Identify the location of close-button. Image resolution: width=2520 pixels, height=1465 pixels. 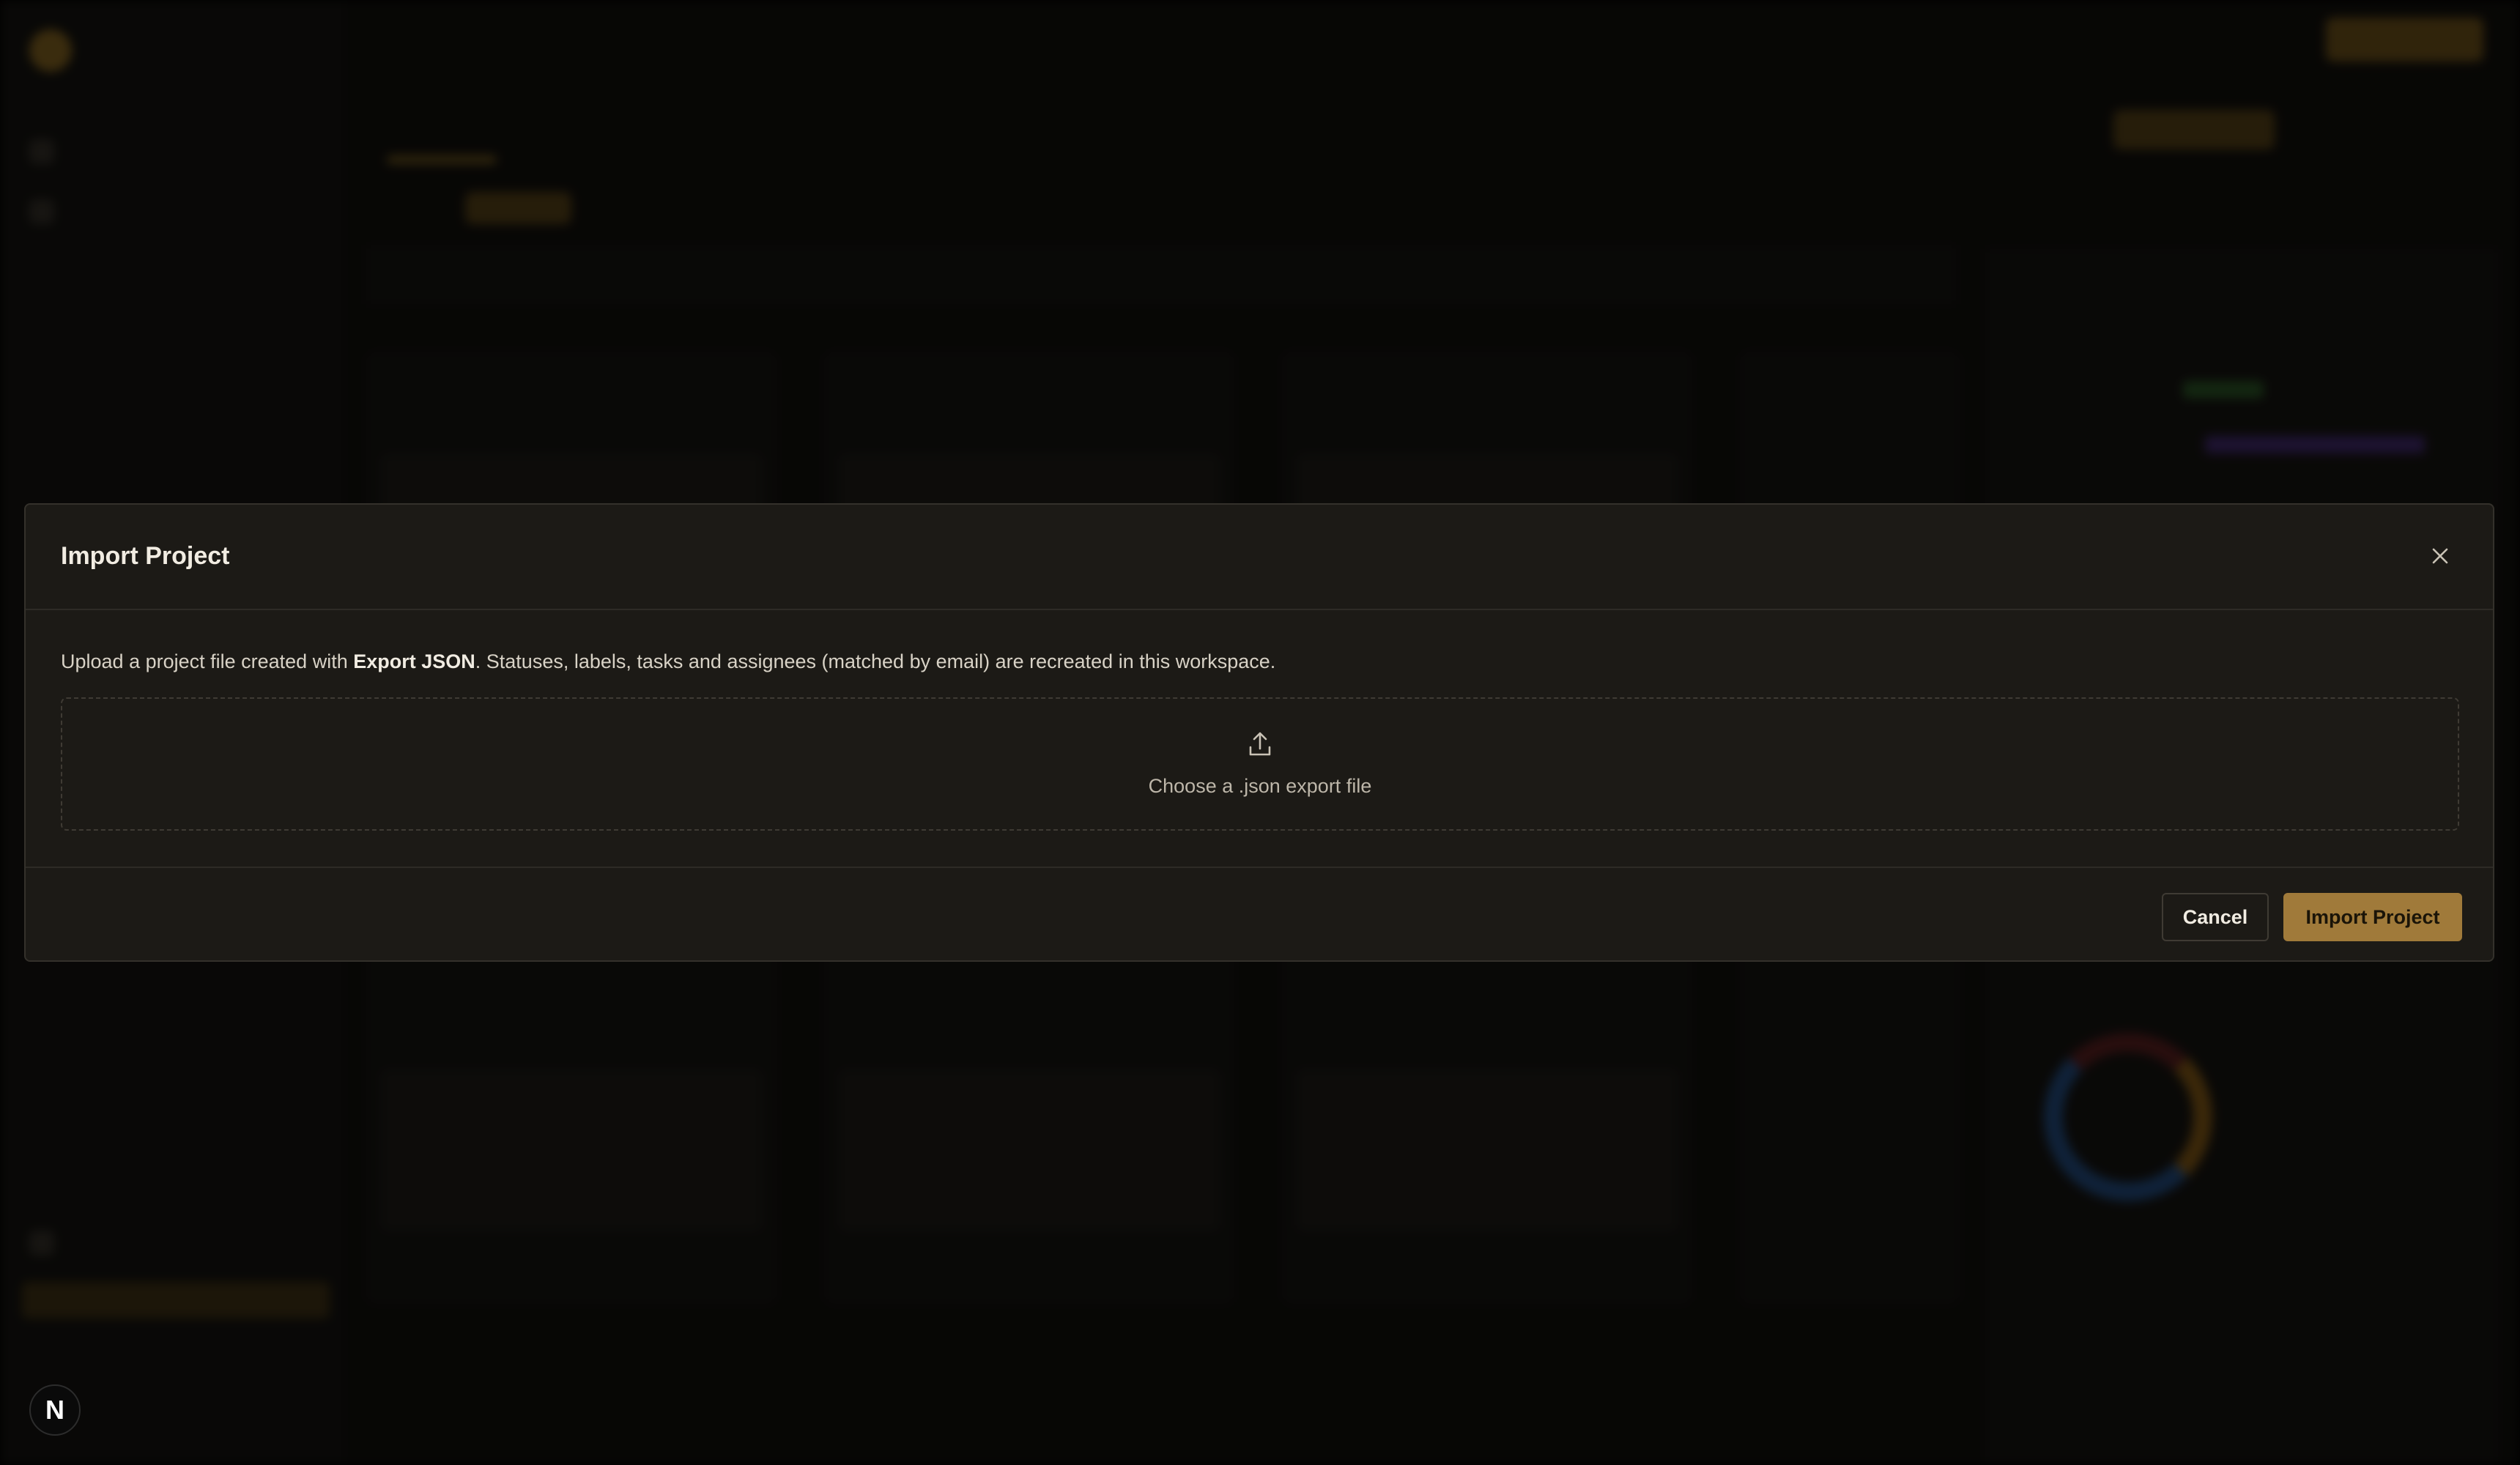
(2440, 556).